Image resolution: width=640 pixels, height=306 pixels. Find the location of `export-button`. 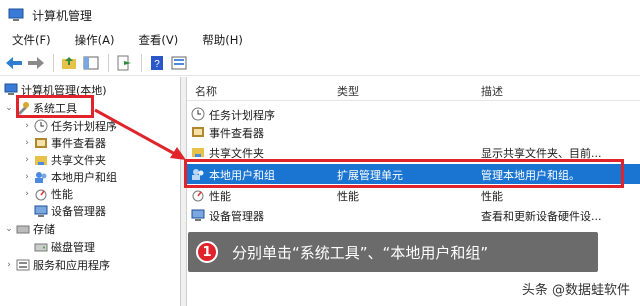

export-button is located at coordinates (124, 63).